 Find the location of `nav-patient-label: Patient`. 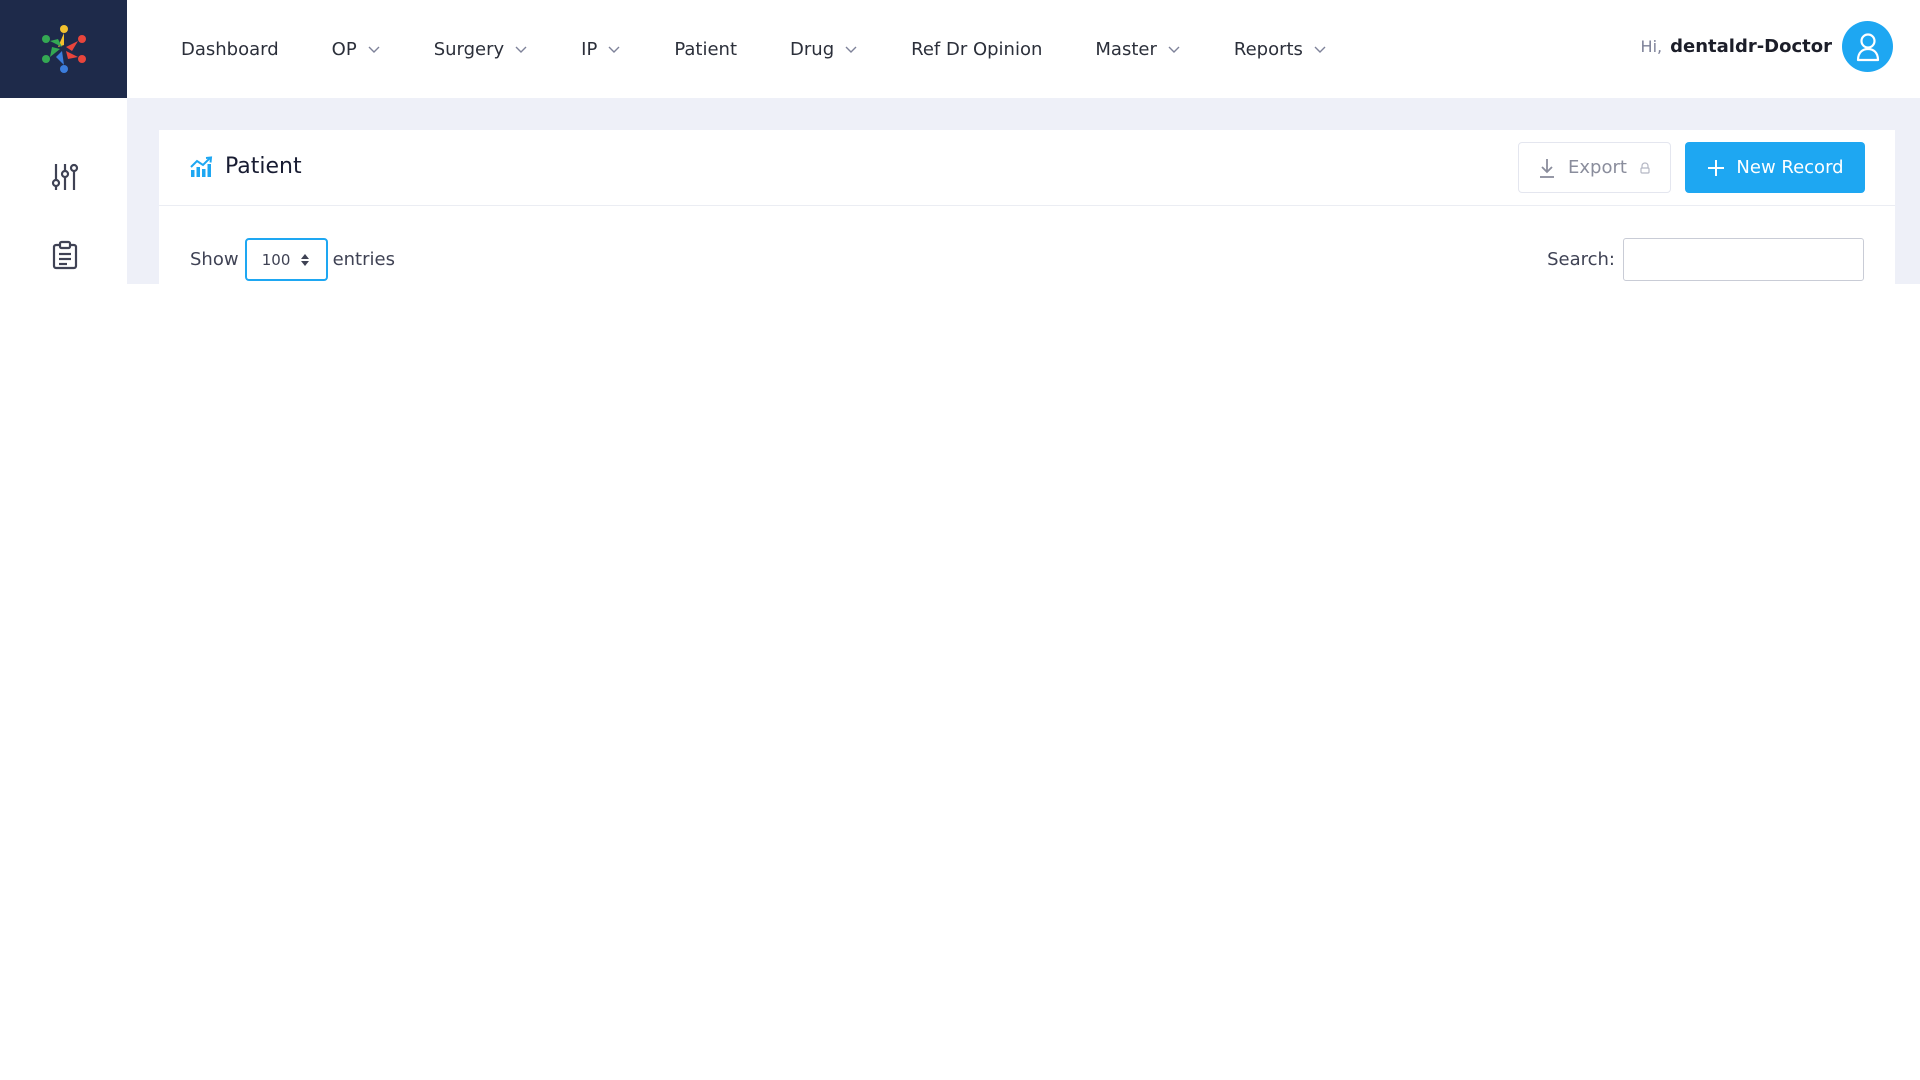

nav-patient-label: Patient is located at coordinates (706, 49).